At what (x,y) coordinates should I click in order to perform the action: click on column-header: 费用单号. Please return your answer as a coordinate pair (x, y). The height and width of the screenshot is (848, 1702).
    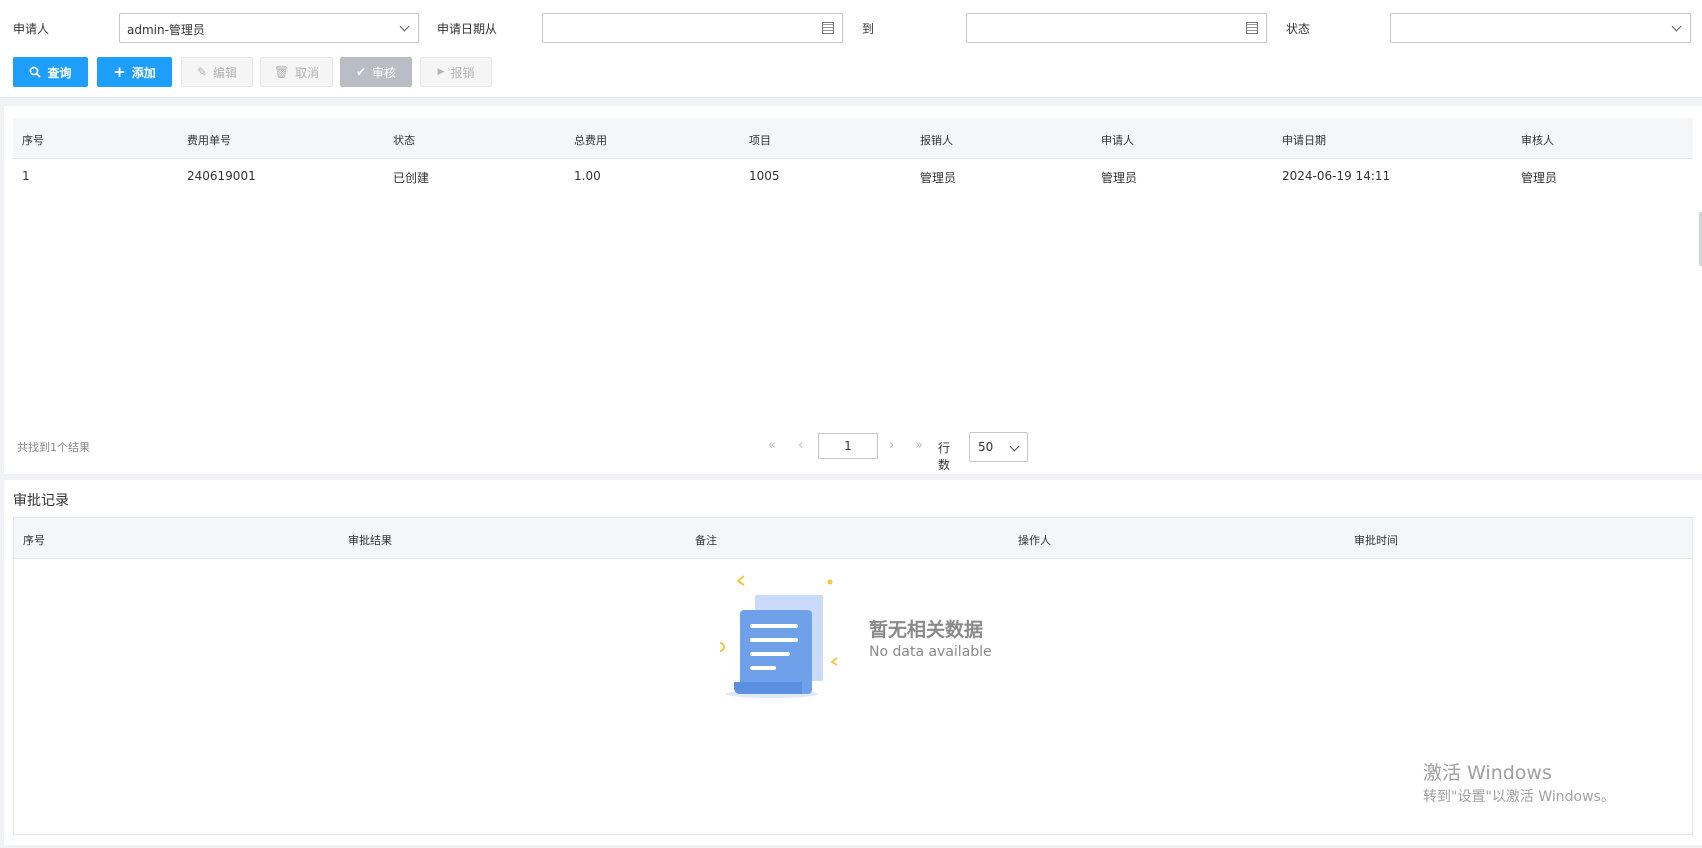
    Looking at the image, I should click on (209, 140).